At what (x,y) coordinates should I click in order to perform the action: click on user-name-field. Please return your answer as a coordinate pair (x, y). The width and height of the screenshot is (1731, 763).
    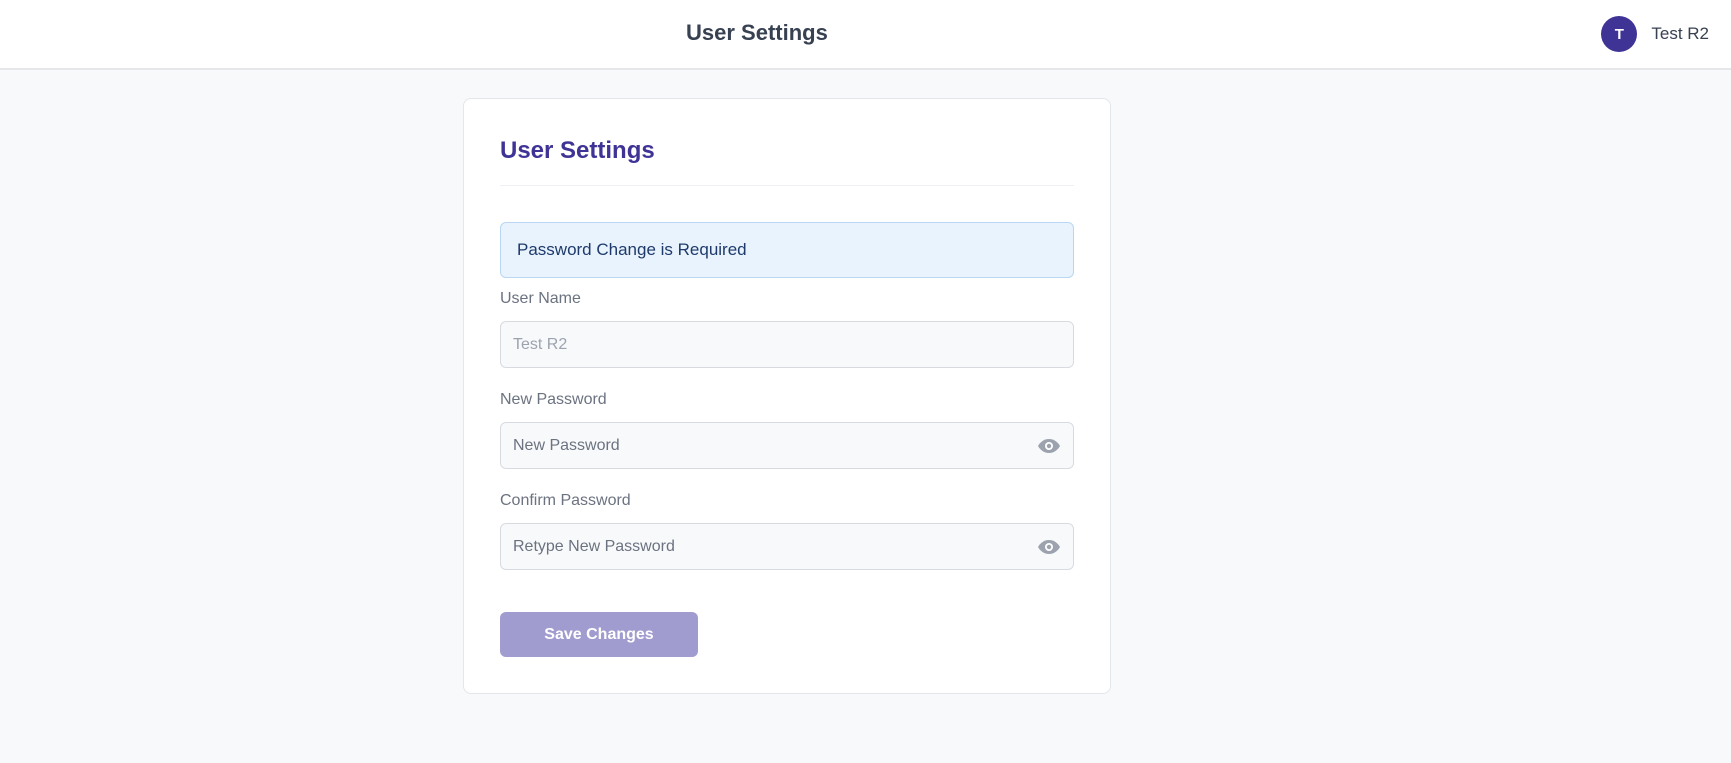
    Looking at the image, I should click on (787, 344).